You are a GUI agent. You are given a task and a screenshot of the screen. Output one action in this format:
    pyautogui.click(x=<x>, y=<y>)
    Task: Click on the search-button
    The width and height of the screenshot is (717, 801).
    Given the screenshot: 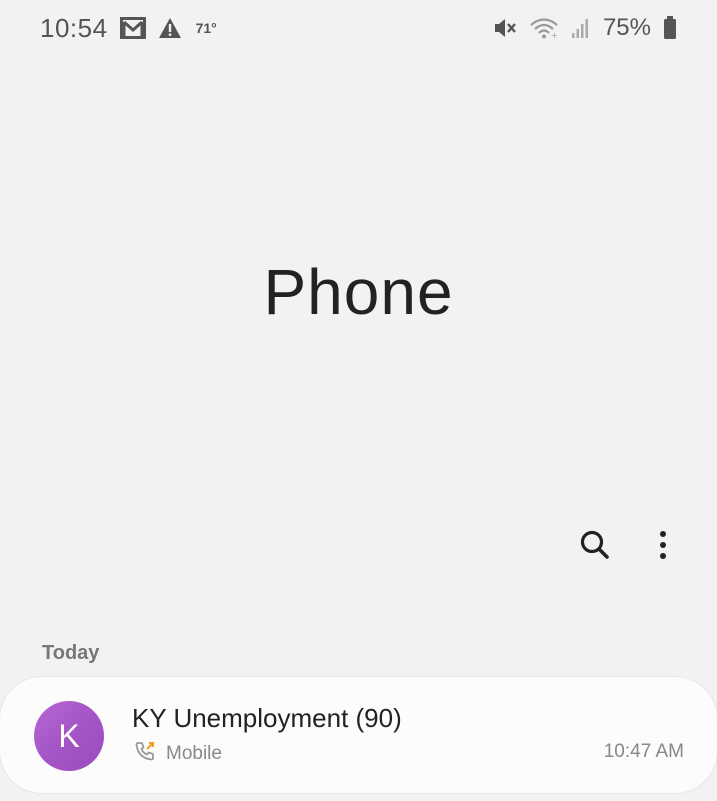 What is the action you would take?
    pyautogui.click(x=595, y=547)
    